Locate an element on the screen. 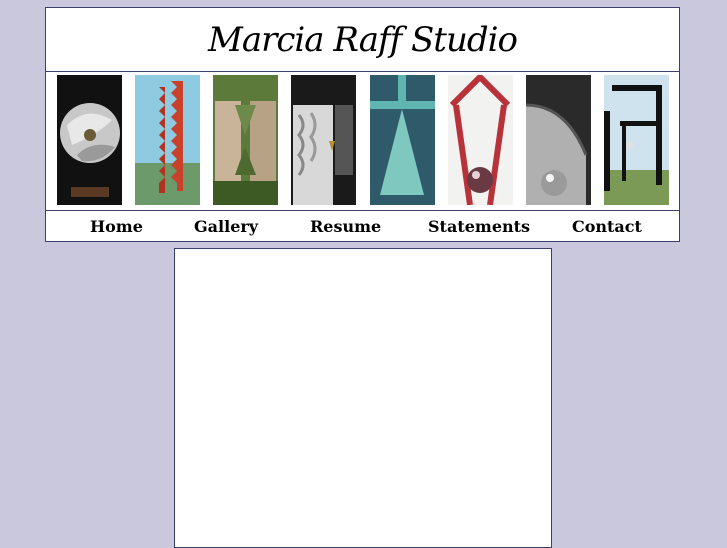  site-title: Marcia Raff Studio is located at coordinates (363, 39).